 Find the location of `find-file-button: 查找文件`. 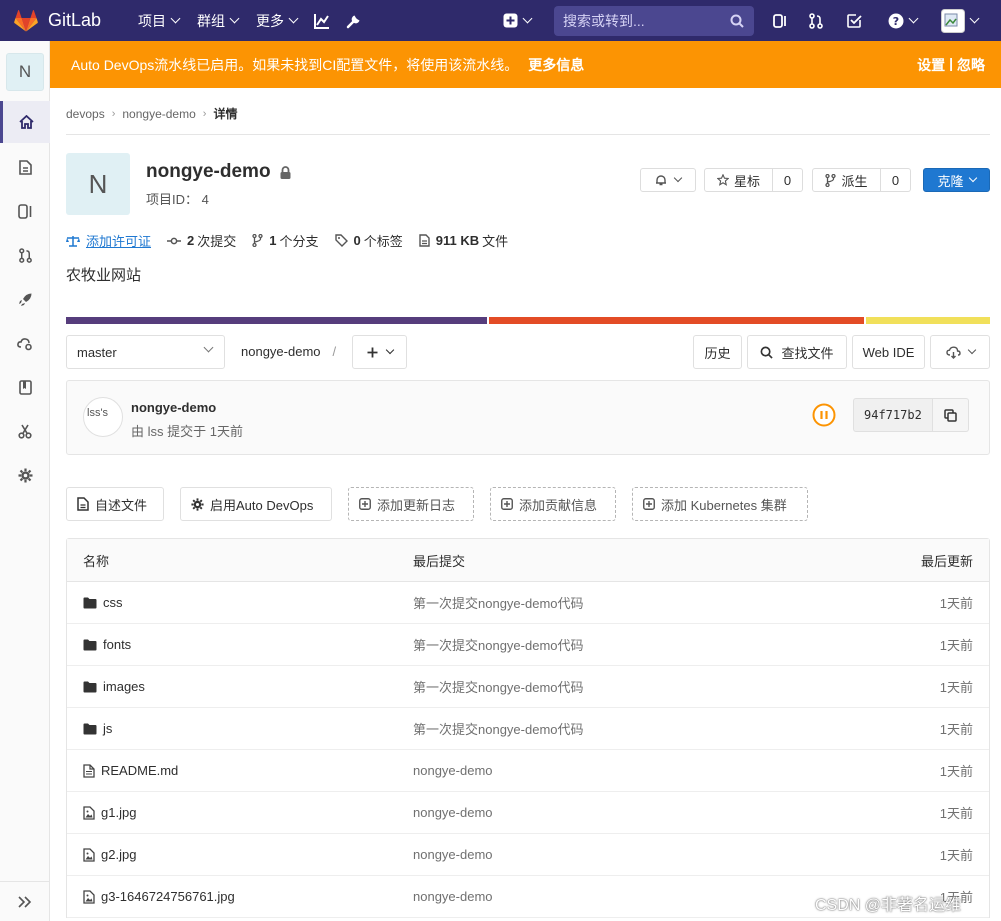

find-file-button: 查找文件 is located at coordinates (797, 352).